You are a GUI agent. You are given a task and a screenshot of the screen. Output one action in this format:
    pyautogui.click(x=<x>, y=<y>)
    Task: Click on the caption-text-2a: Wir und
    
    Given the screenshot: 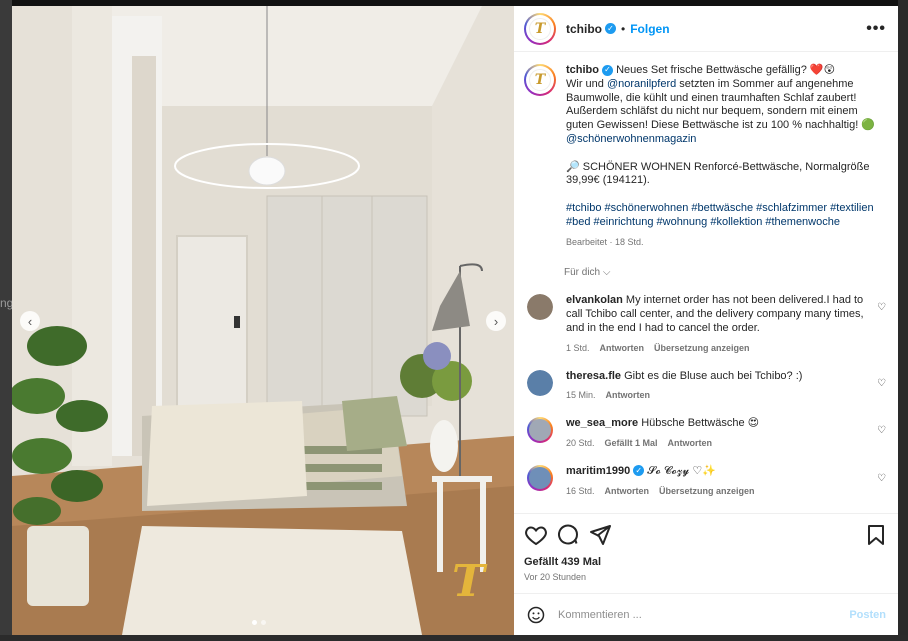 What is the action you would take?
    pyautogui.click(x=586, y=83)
    